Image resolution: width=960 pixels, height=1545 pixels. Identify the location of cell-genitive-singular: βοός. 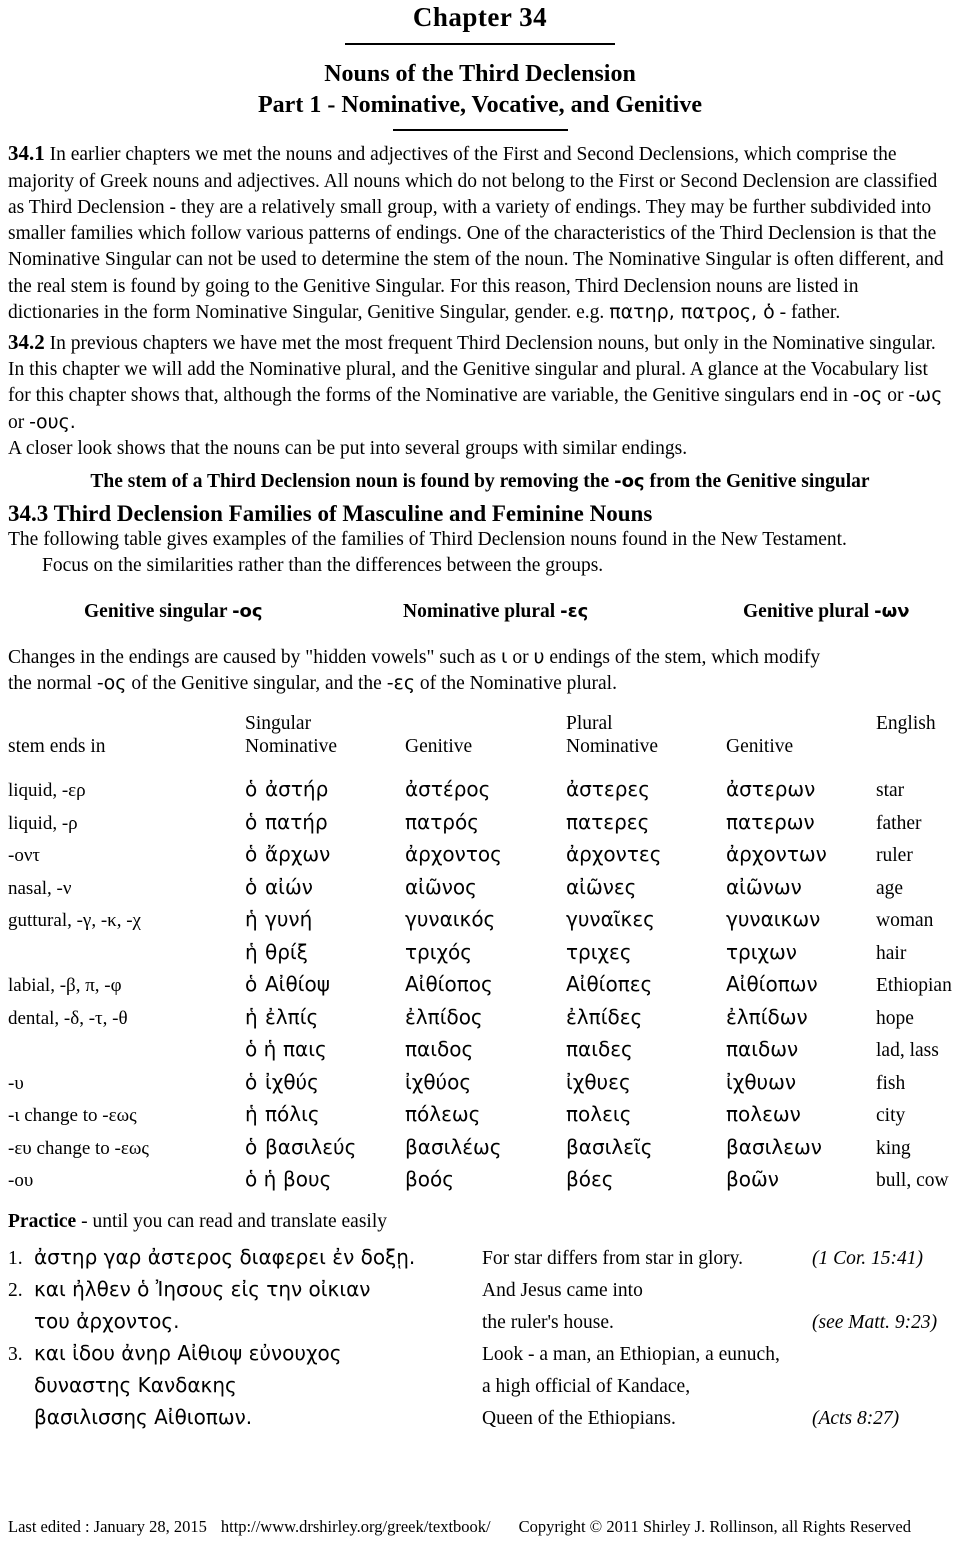
(429, 1179).